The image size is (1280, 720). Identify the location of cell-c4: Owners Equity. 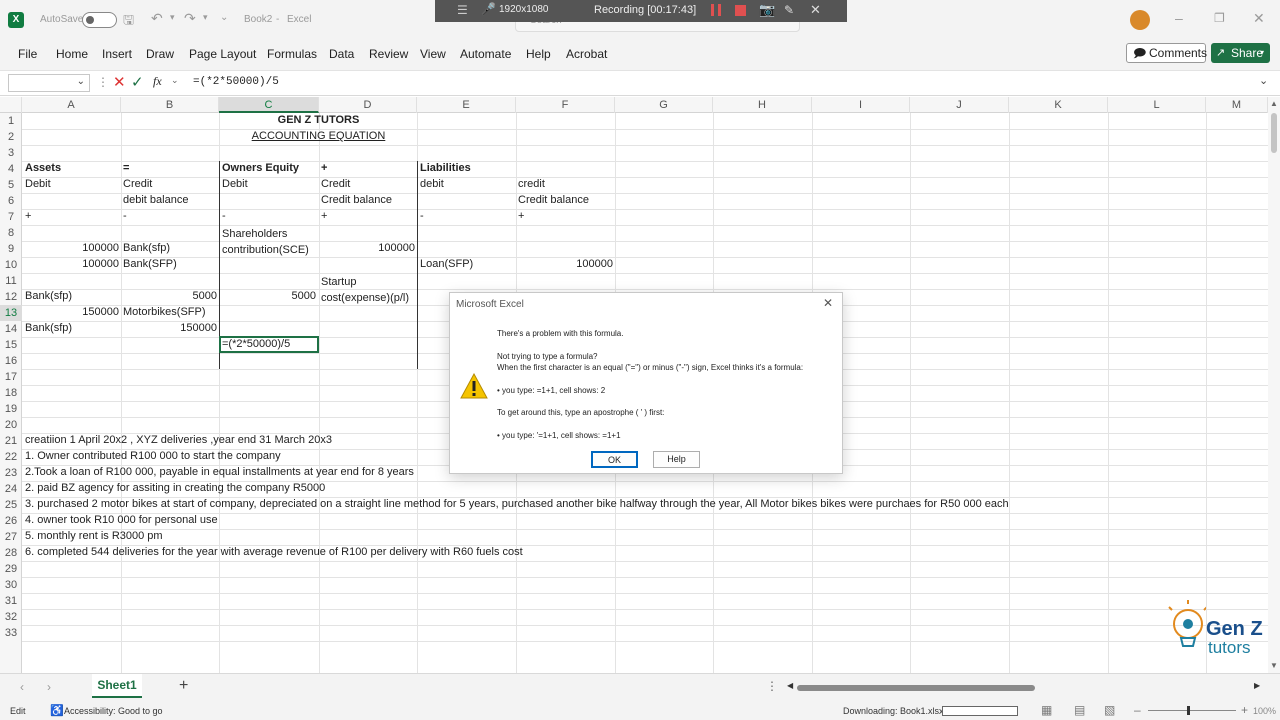
(260, 168).